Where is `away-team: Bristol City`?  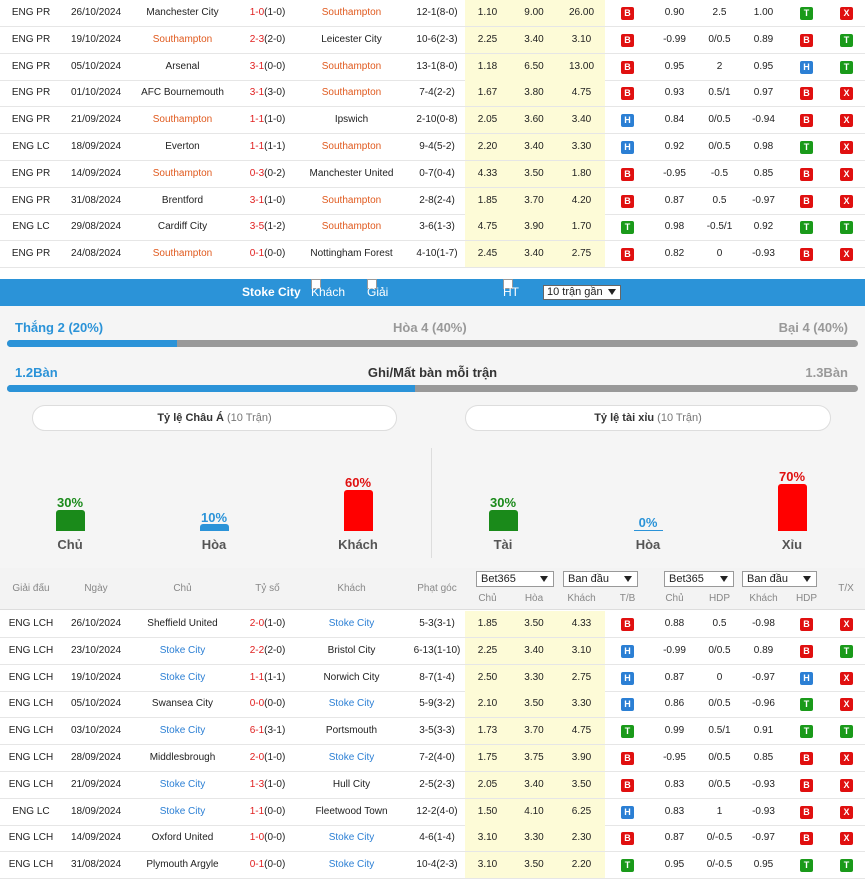 away-team: Bristol City is located at coordinates (351, 651).